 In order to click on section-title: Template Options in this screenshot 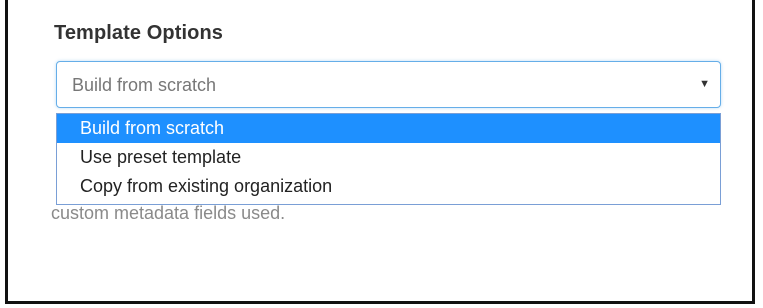, I will do `click(139, 33)`.